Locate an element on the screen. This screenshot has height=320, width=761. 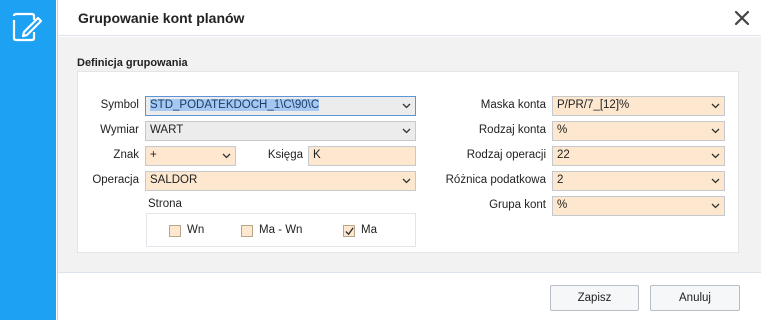
ma-checkbox is located at coordinates (349, 231).